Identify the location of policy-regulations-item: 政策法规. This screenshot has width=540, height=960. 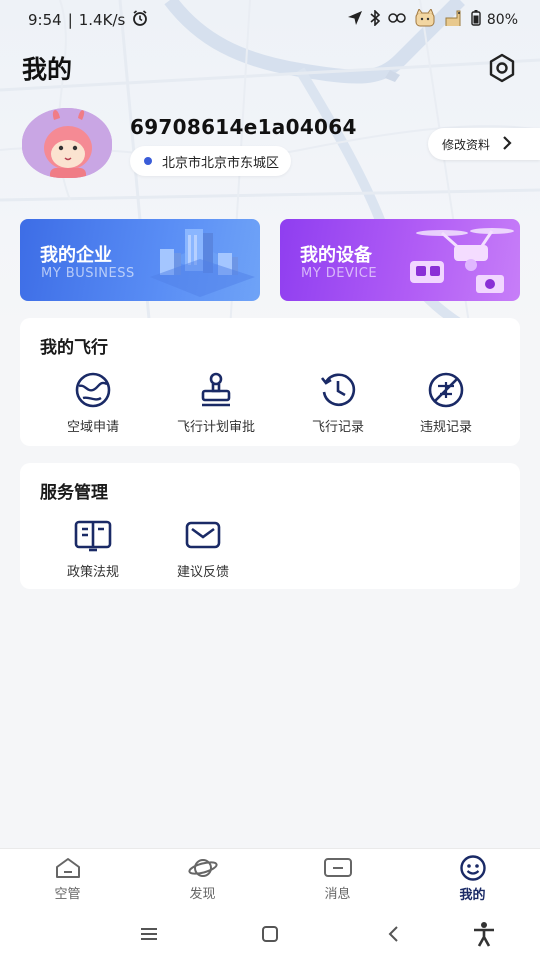
(93, 550).